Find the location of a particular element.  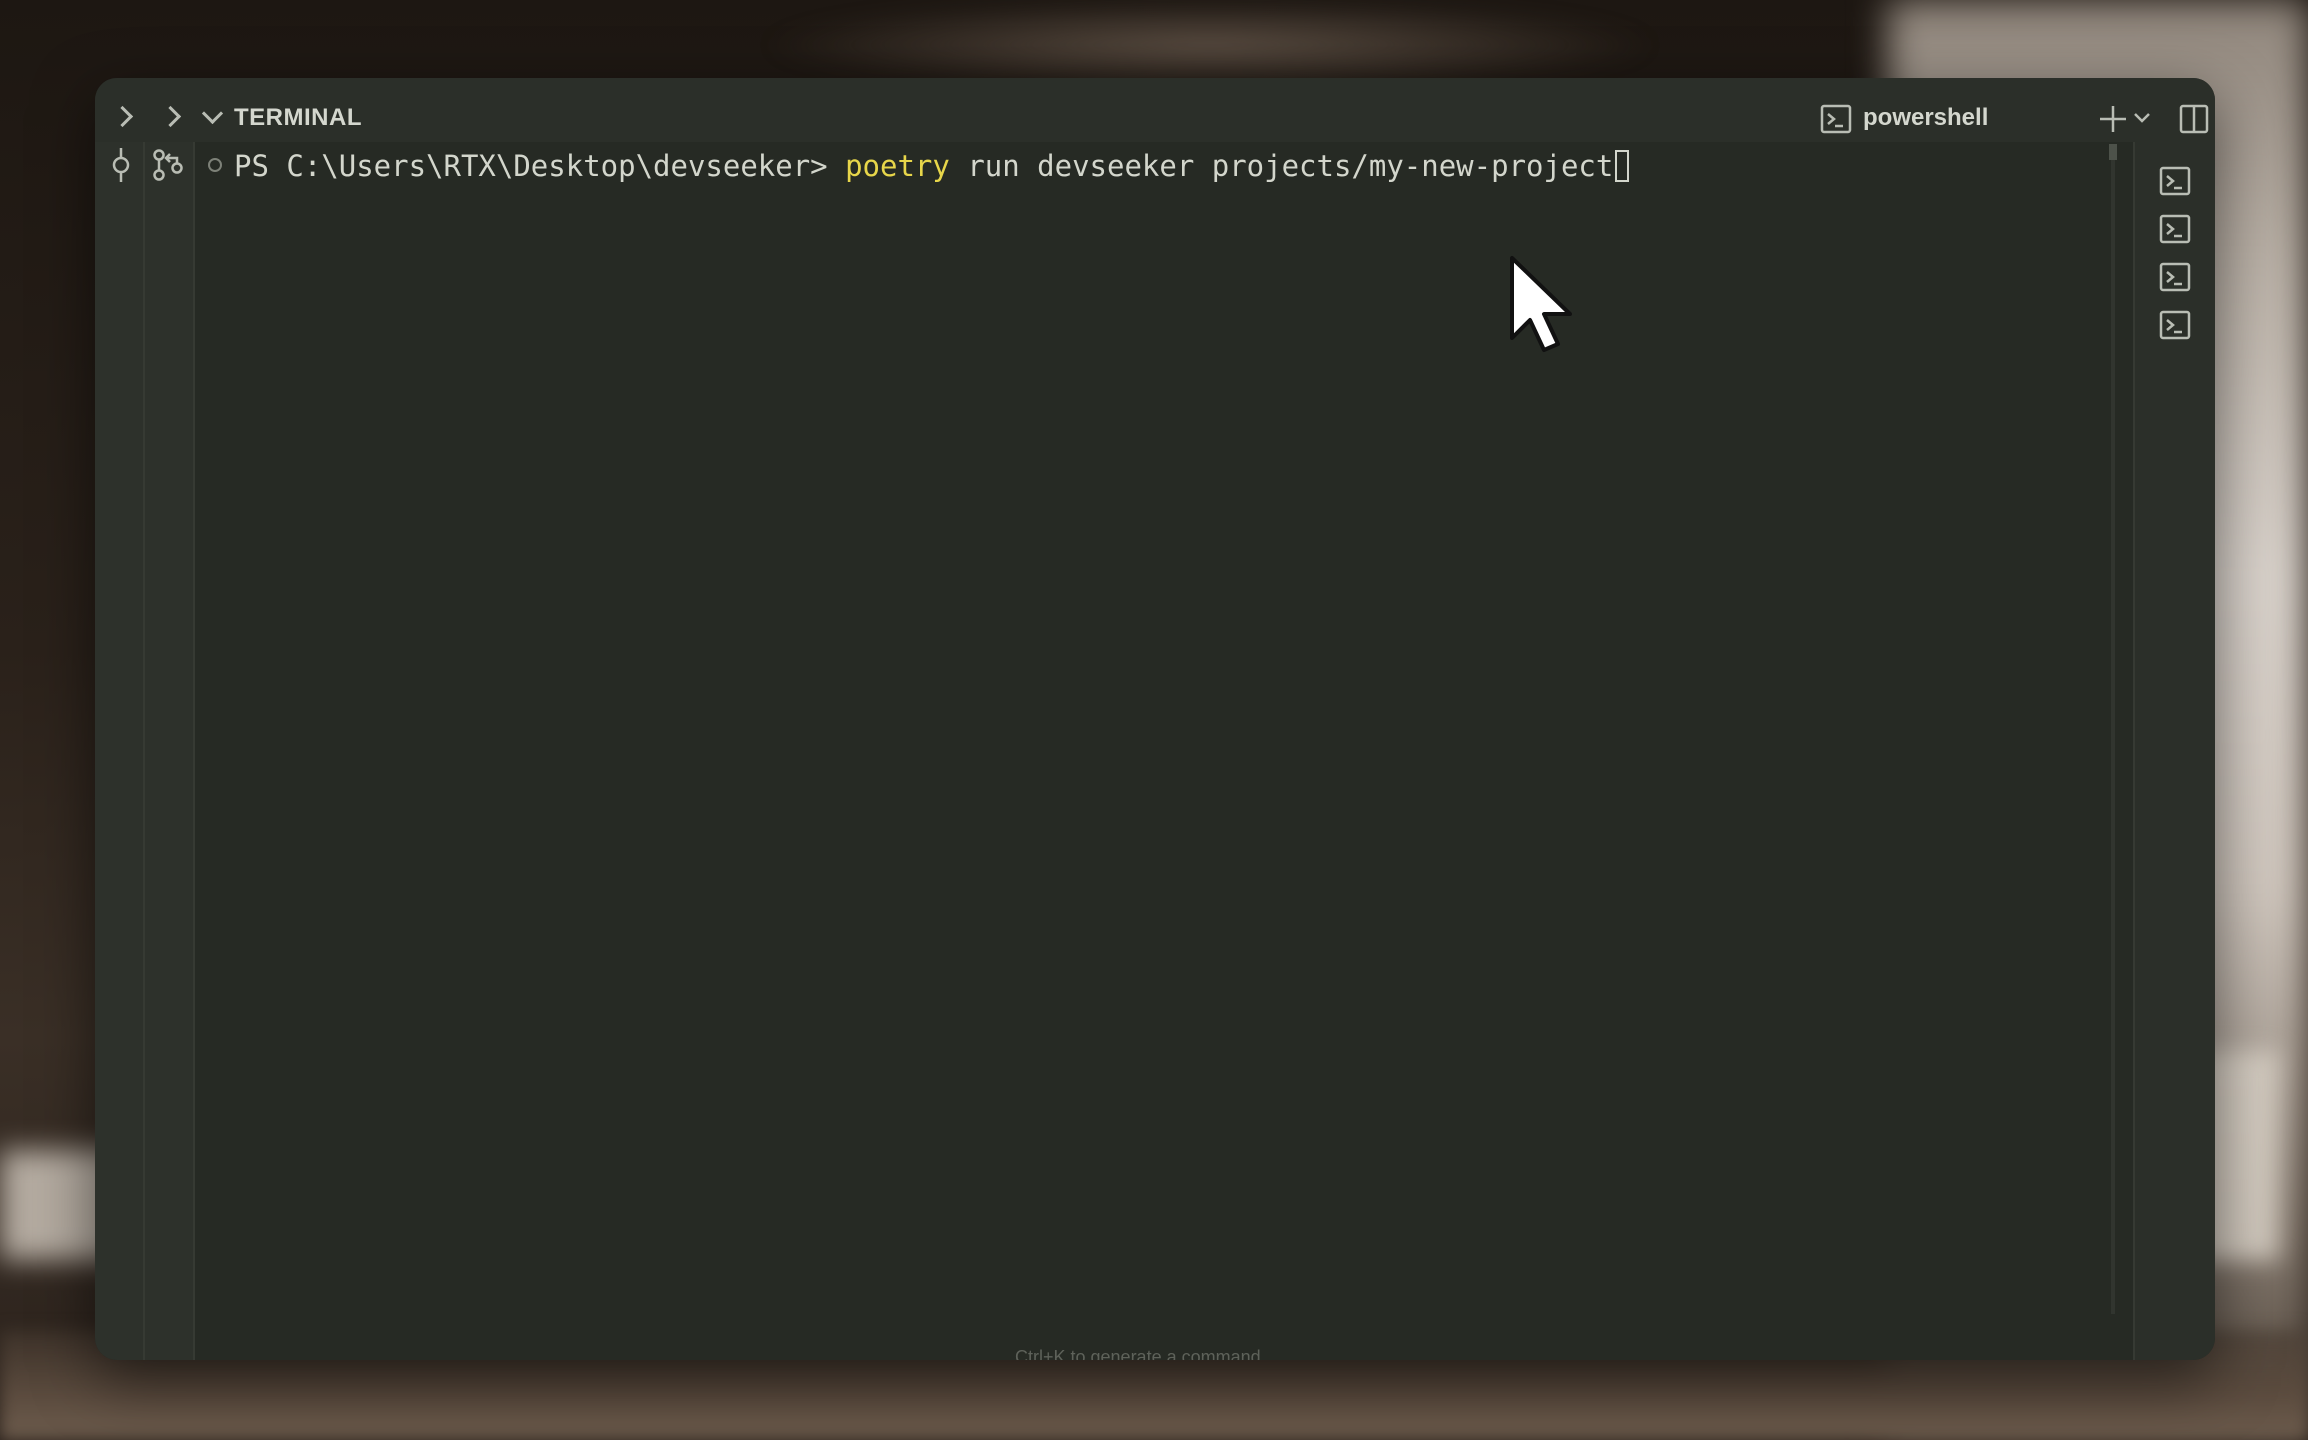

terminal-scrollbar is located at coordinates (2113, 729).